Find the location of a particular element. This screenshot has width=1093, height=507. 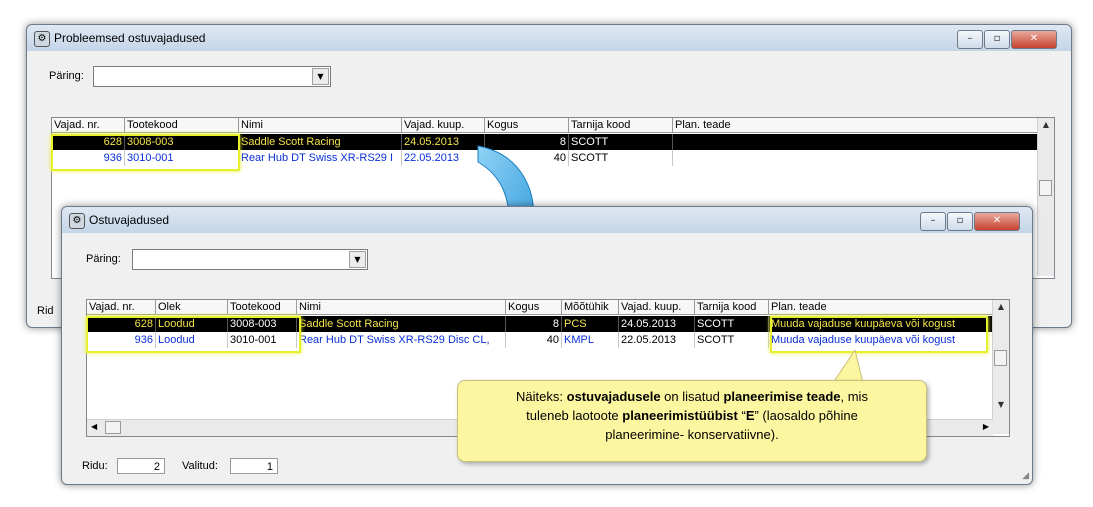

callout-text: , mis is located at coordinates (854, 396).